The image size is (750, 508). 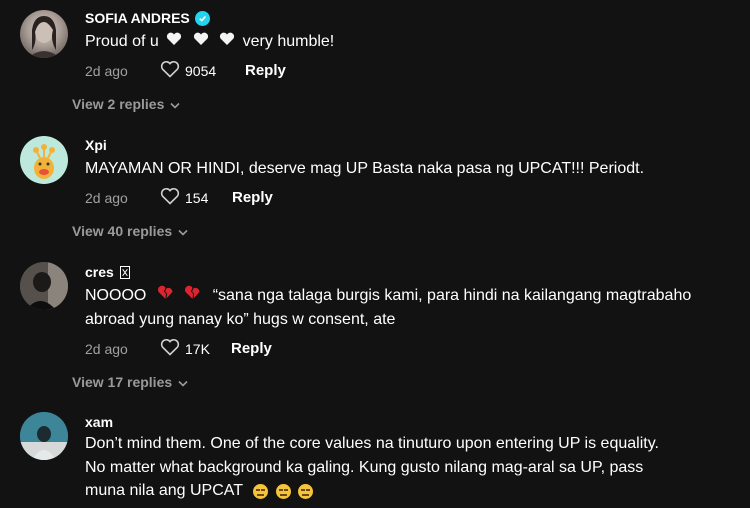 What do you see at coordinates (118, 104) in the screenshot?
I see `view-replies-label: View 2 replies` at bounding box center [118, 104].